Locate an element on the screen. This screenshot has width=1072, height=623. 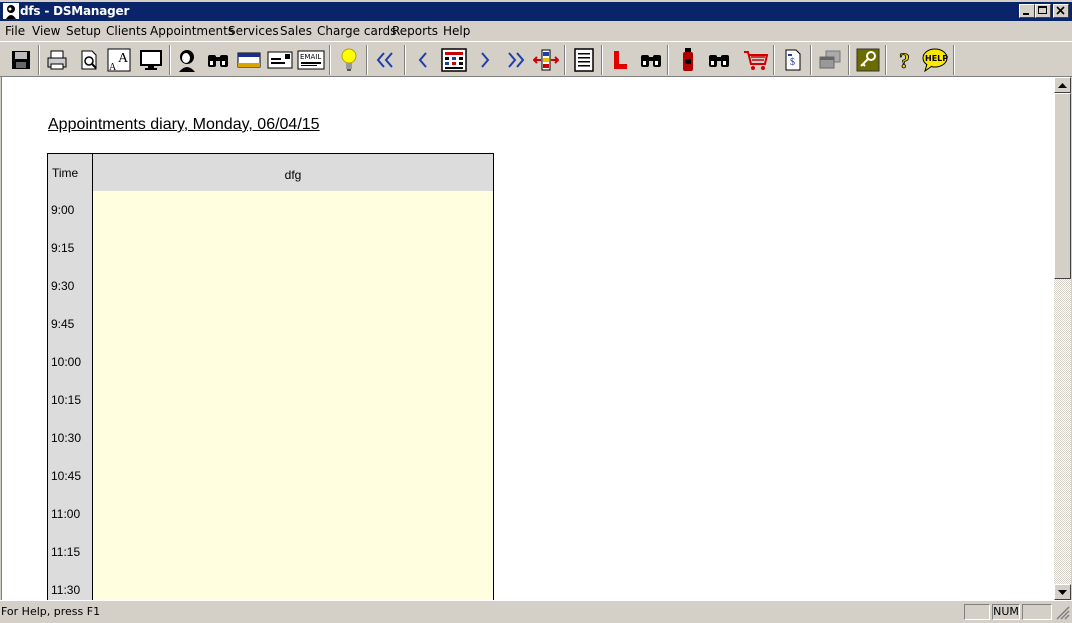
credit-card-button is located at coordinates (249, 60).